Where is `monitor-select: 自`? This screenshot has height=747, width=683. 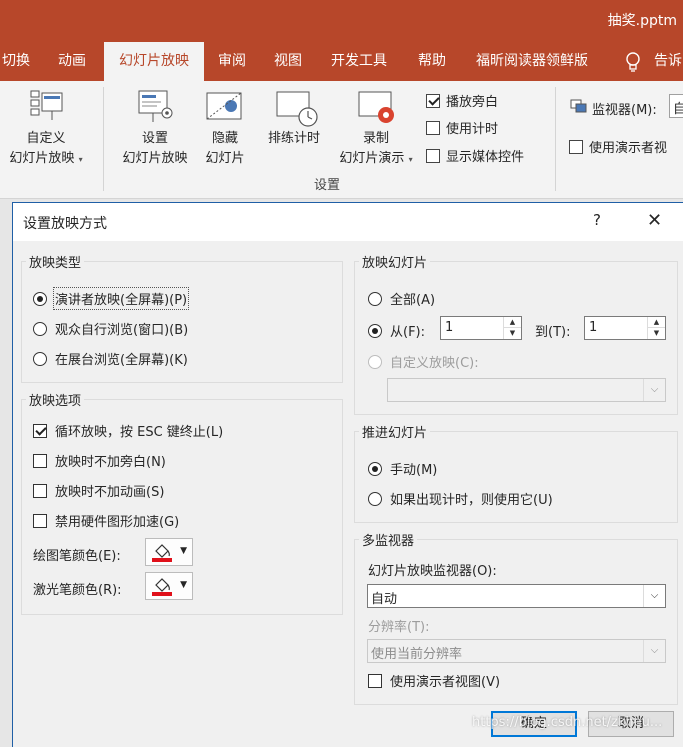 monitor-select: 自 is located at coordinates (676, 106).